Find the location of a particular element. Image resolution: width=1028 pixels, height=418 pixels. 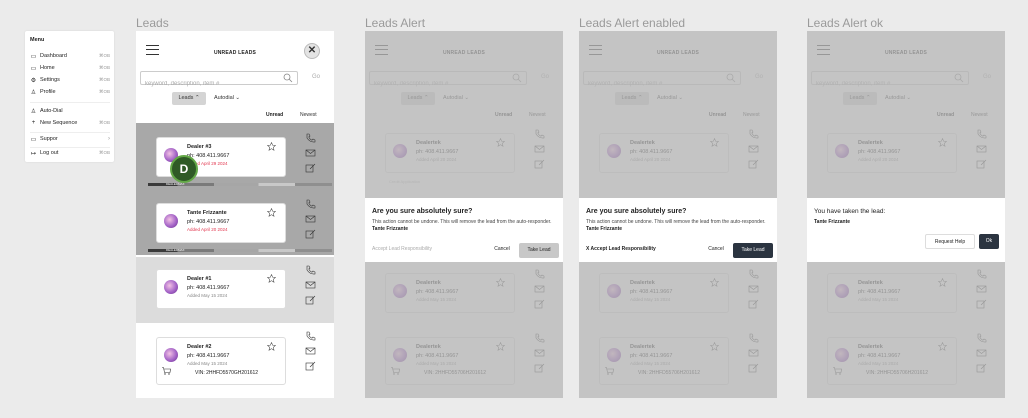

menu-item-auto-dial: ♙ Auto-Dial is located at coordinates (70, 112).